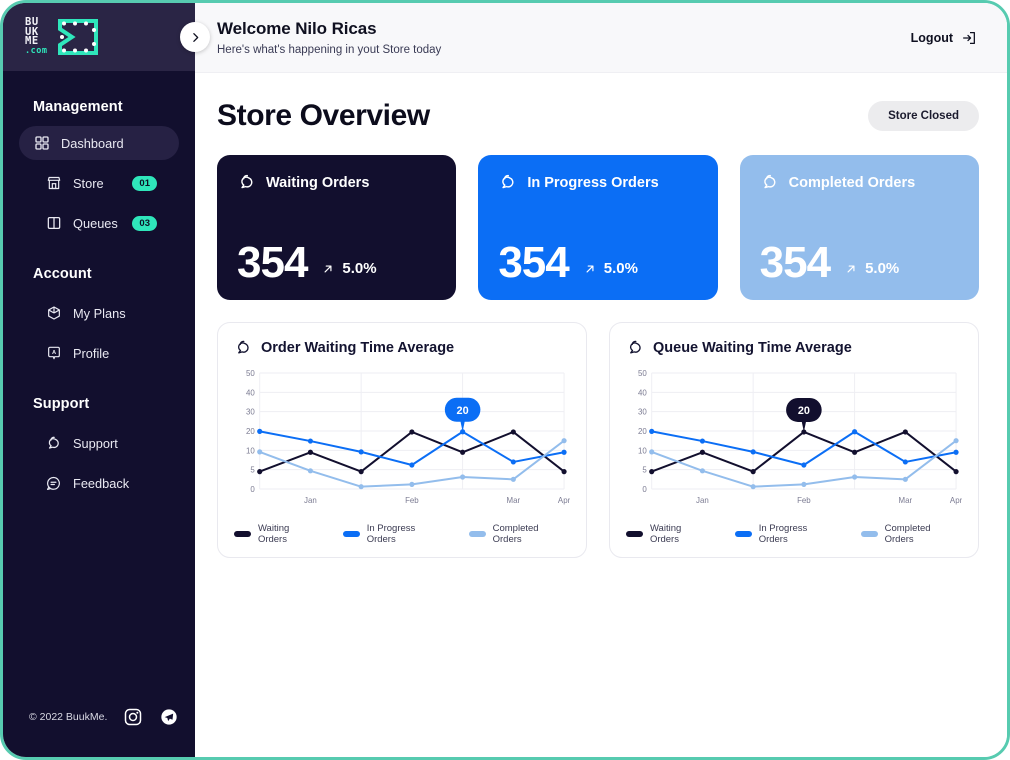 This screenshot has width=1010, height=760. Describe the element at coordinates (250, 373) in the screenshot. I see `svg-text: 50` at that location.